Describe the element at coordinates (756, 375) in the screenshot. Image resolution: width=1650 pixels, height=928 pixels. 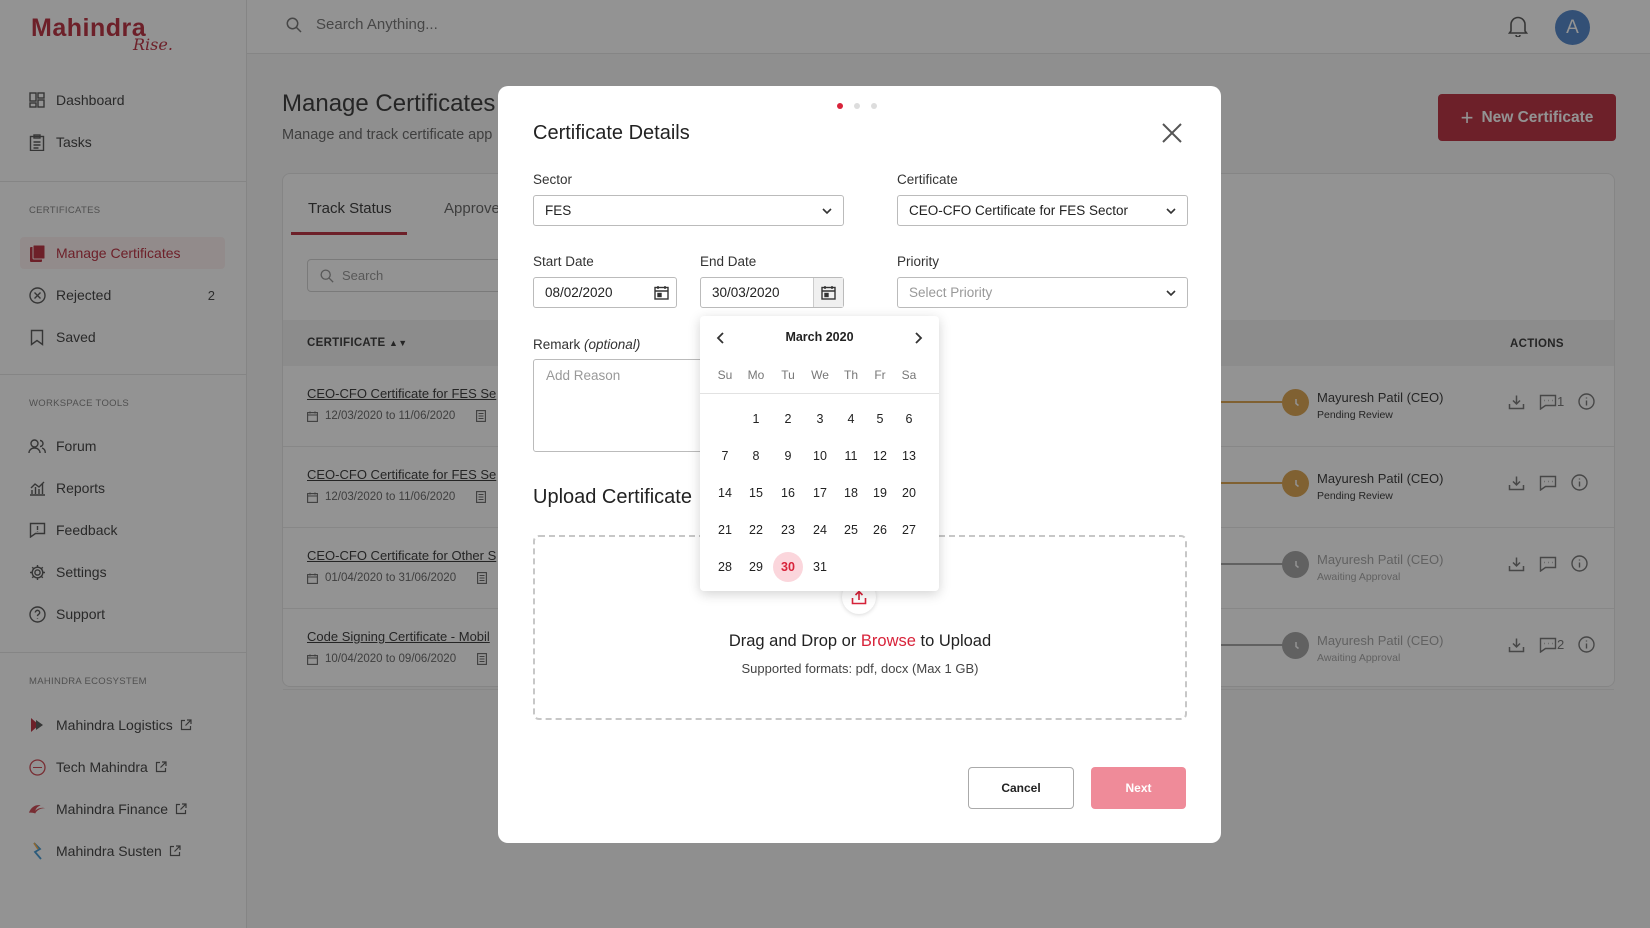
I see `weekday-header: Mo` at that location.